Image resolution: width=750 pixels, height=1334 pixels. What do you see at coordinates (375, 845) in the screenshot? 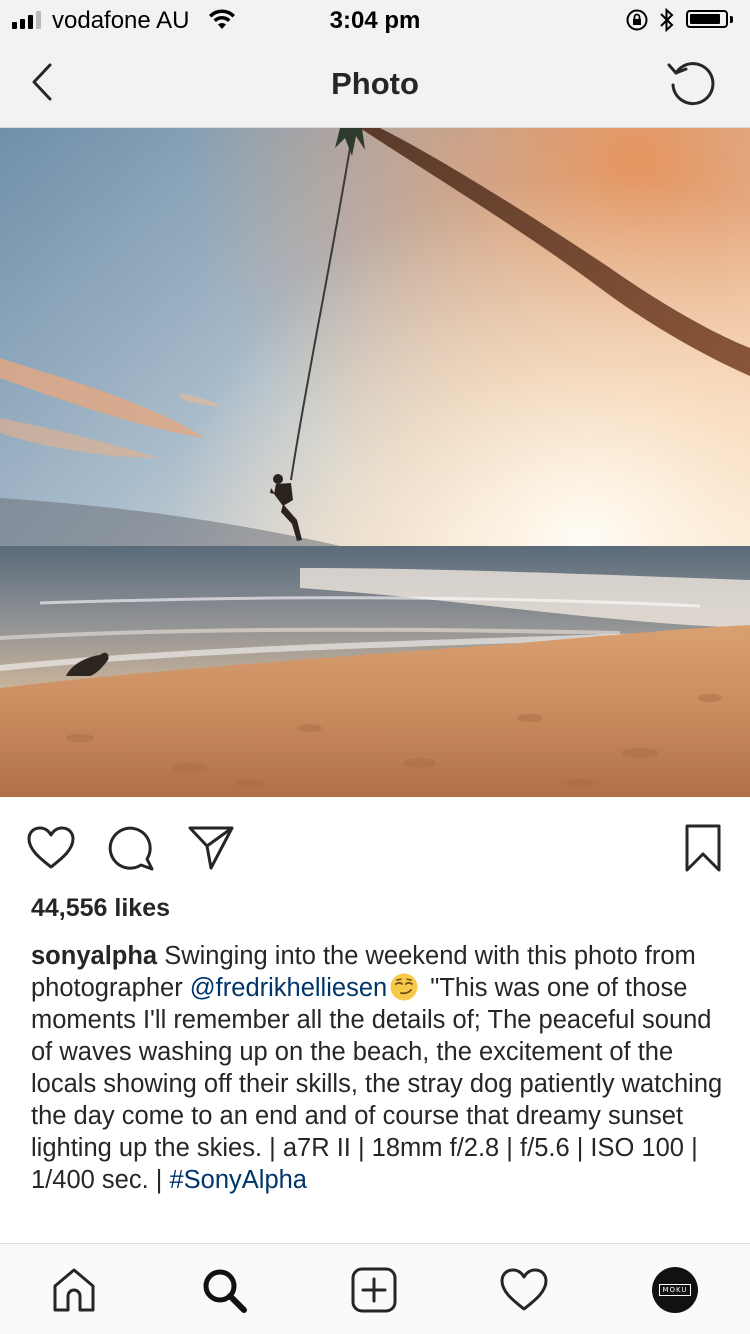
I see `post-actions` at bounding box center [375, 845].